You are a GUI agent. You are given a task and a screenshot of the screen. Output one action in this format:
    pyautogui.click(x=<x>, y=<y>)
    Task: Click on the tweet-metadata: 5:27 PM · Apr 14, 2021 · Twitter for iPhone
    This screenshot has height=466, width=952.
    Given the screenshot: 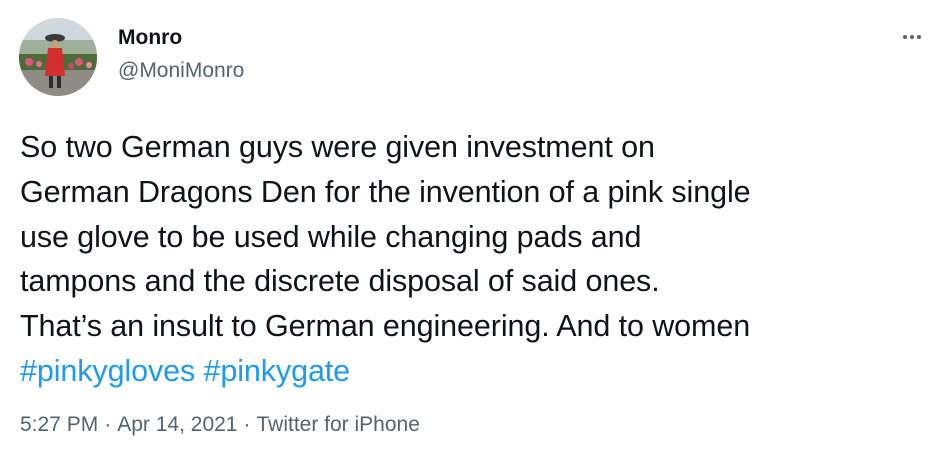 What is the action you would take?
    pyautogui.click(x=220, y=425)
    